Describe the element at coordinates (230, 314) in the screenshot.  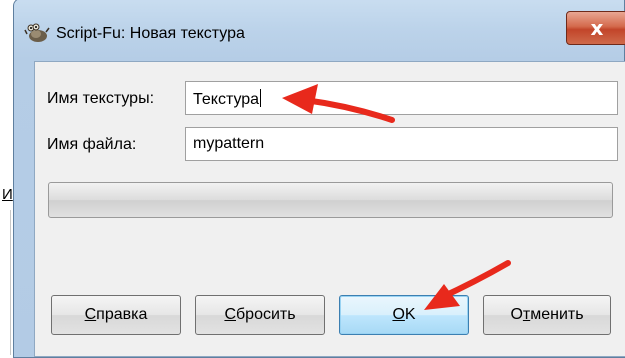
I see `reset-mnemonic: С` at that location.